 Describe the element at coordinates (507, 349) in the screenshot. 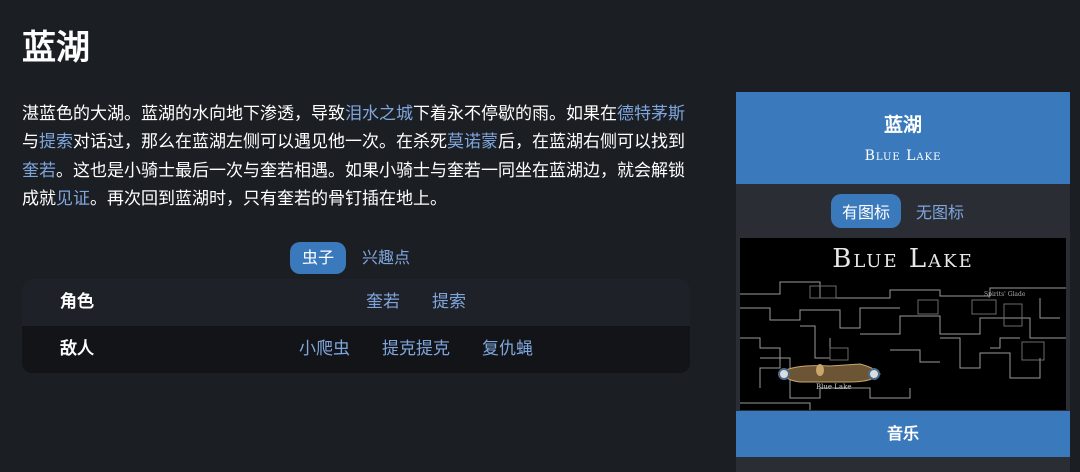

I see `link-vengefly: 复仇蝇` at that location.